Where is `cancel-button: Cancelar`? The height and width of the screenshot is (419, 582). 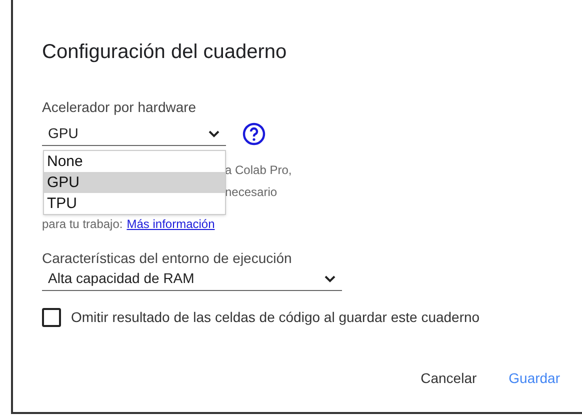 cancel-button: Cancelar is located at coordinates (448, 378).